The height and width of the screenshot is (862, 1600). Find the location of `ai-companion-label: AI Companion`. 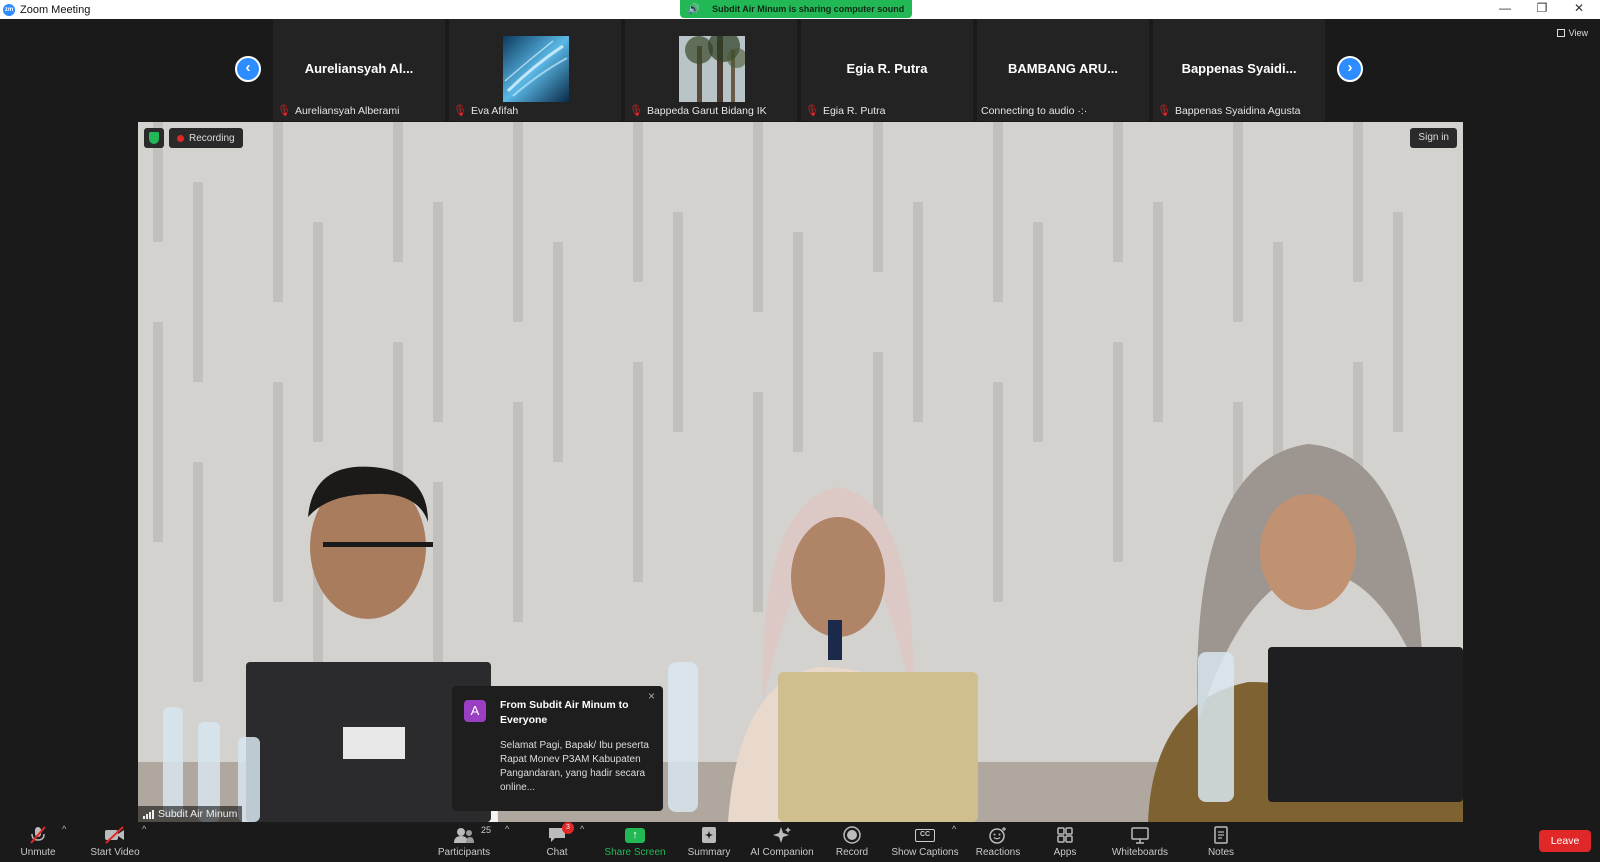

ai-companion-label: AI Companion is located at coordinates (782, 852).